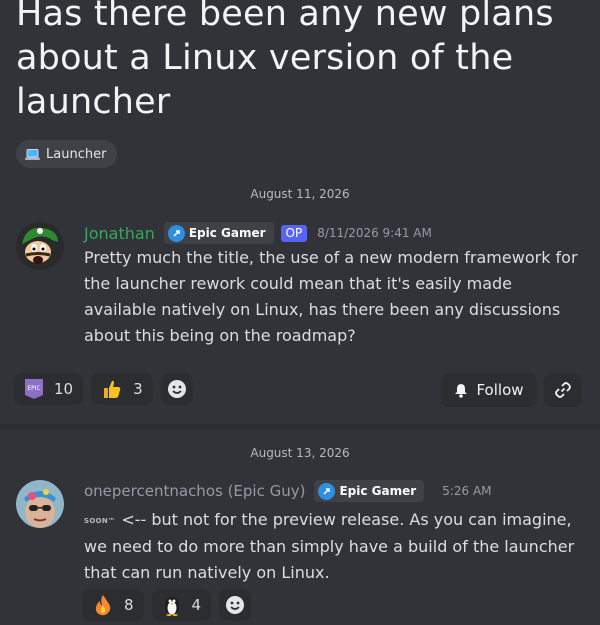  What do you see at coordinates (374, 233) in the screenshot?
I see `timestamp: 8/11/2026 9:41 AM` at bounding box center [374, 233].